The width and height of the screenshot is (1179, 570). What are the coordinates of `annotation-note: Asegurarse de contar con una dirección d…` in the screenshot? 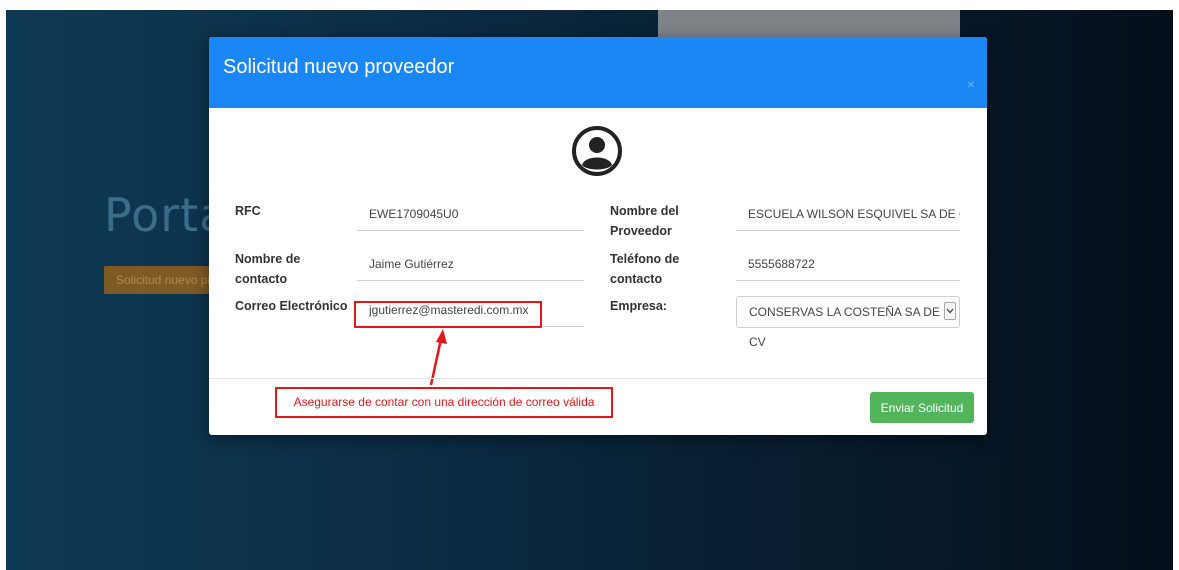 It's located at (444, 402).